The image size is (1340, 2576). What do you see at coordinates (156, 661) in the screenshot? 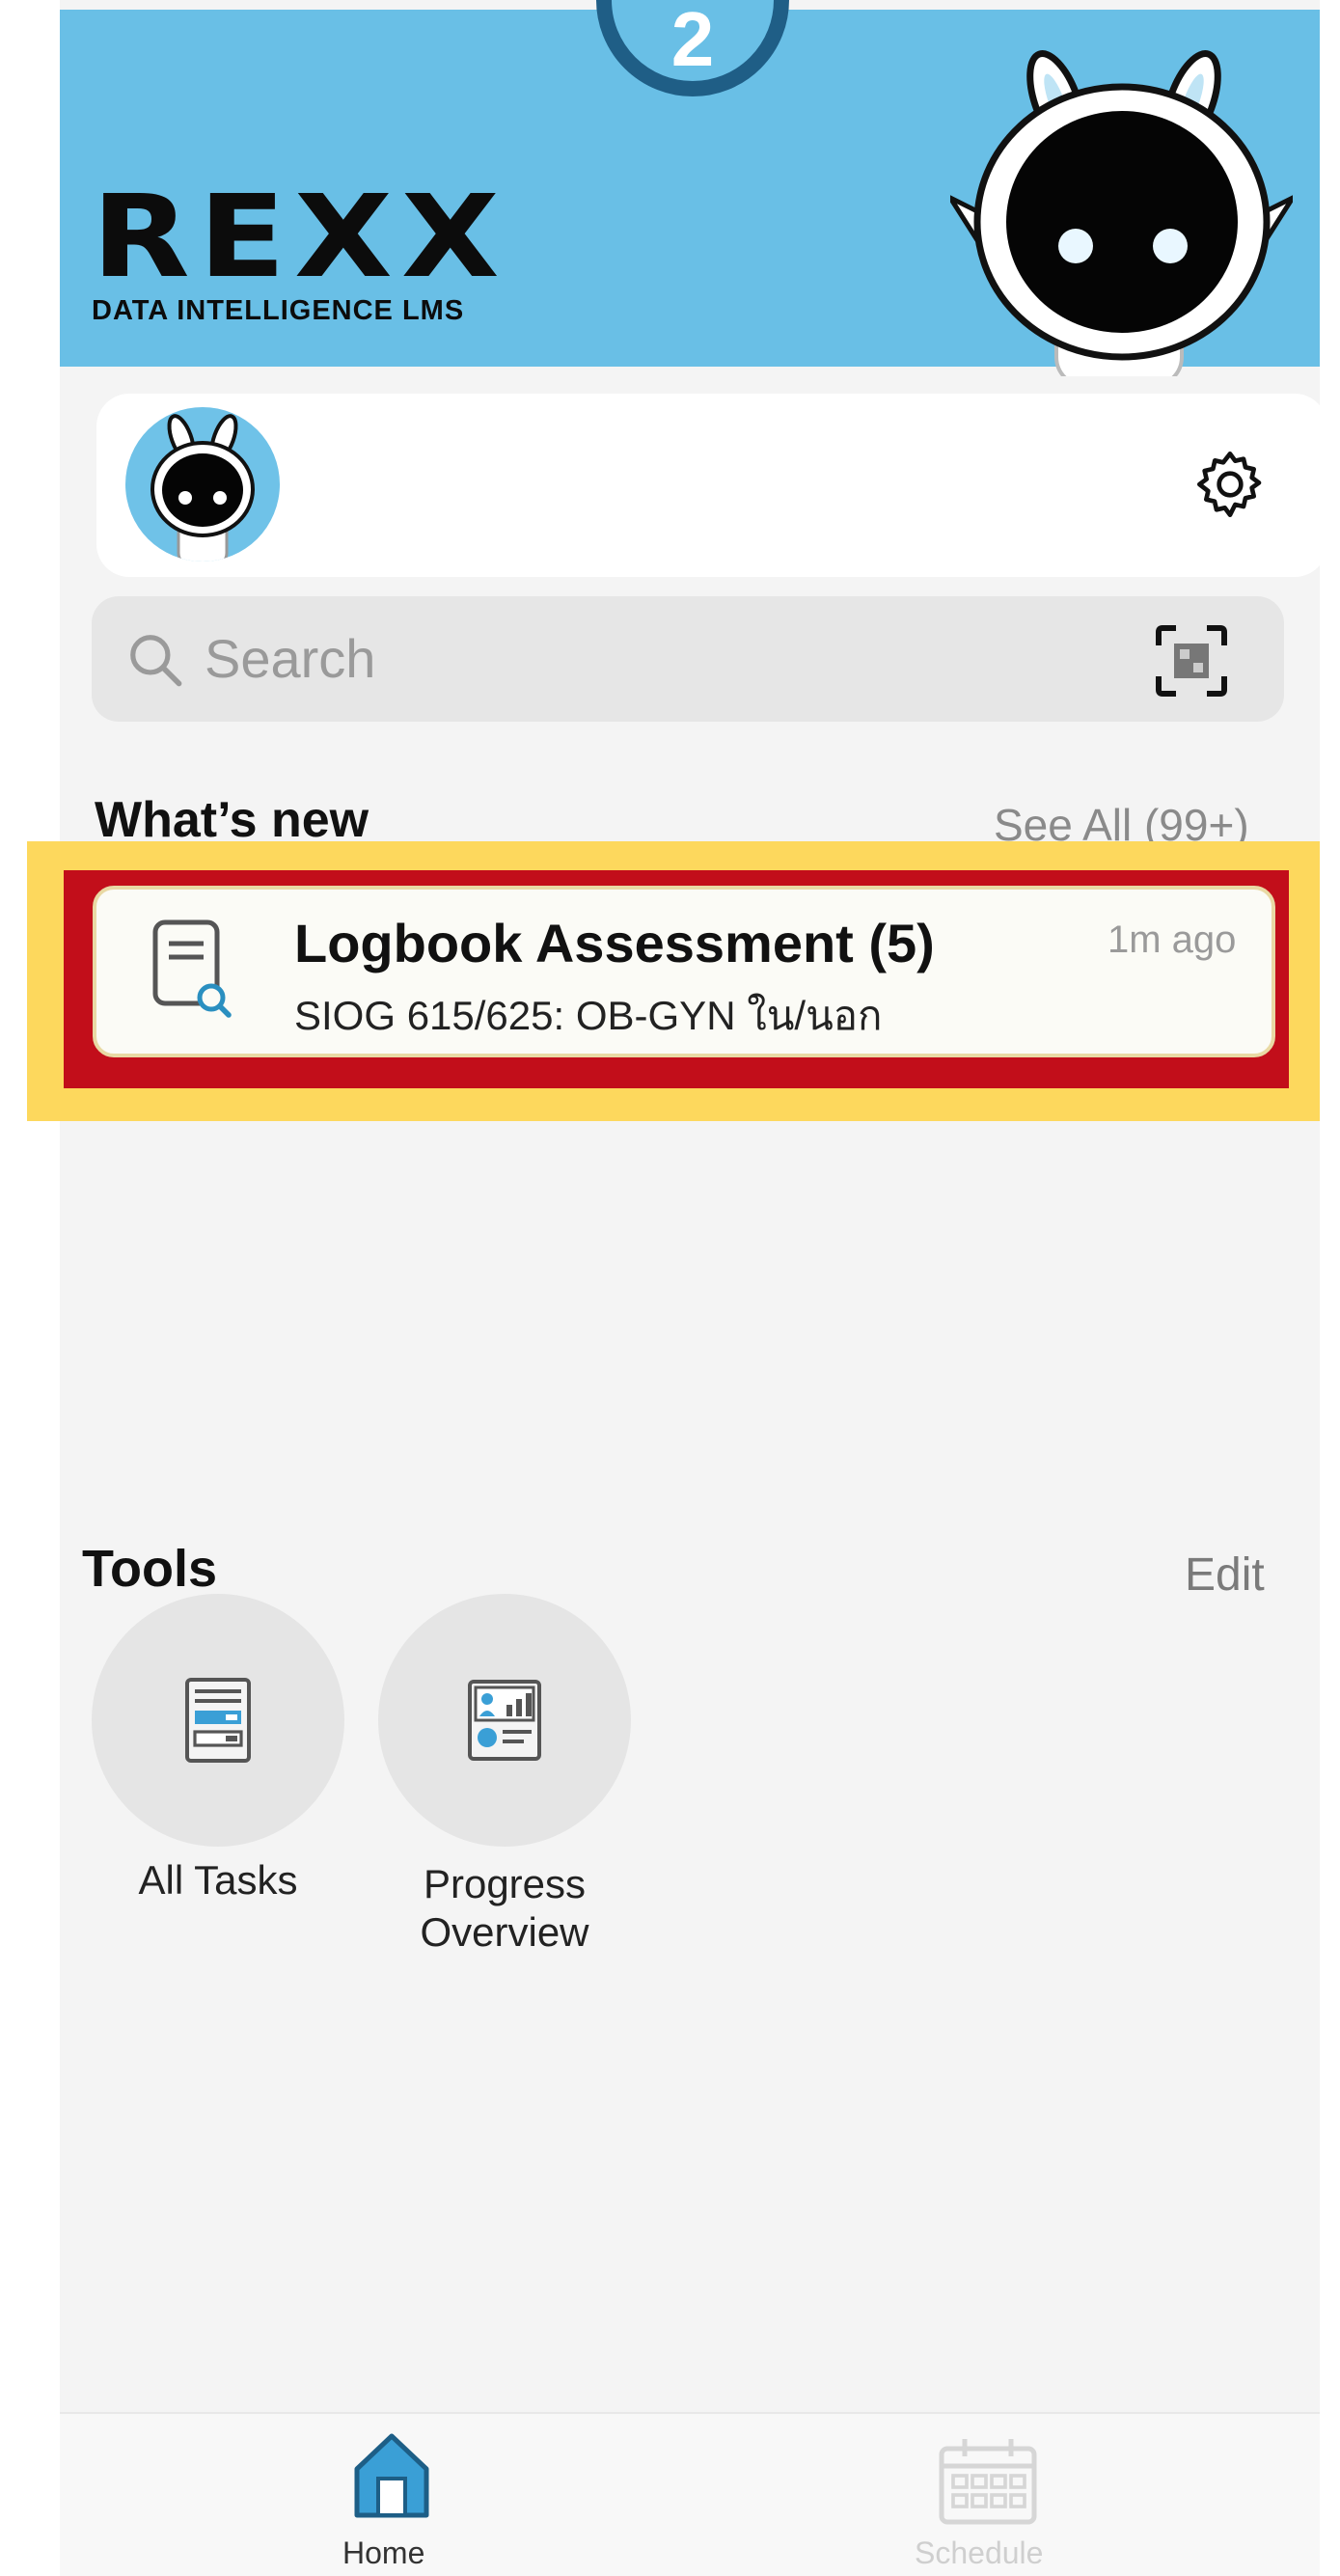
I see `search-icon` at bounding box center [156, 661].